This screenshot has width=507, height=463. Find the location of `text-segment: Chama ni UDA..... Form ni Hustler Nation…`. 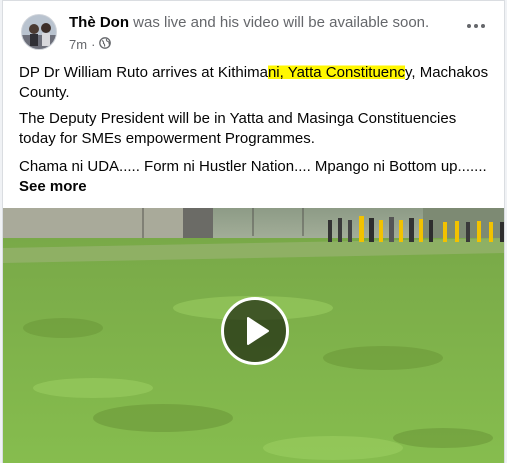

text-segment: Chama ni UDA..... Form ni Hustler Nation… is located at coordinates (253, 166).